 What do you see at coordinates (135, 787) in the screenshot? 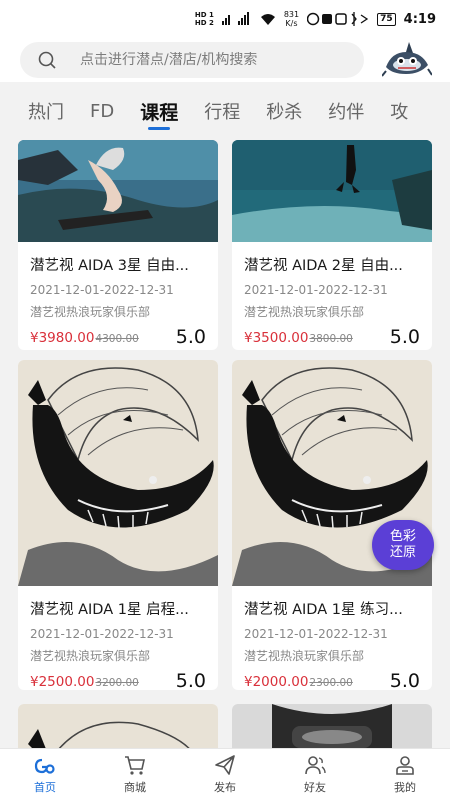
I see `nav-label: 商城` at bounding box center [135, 787].